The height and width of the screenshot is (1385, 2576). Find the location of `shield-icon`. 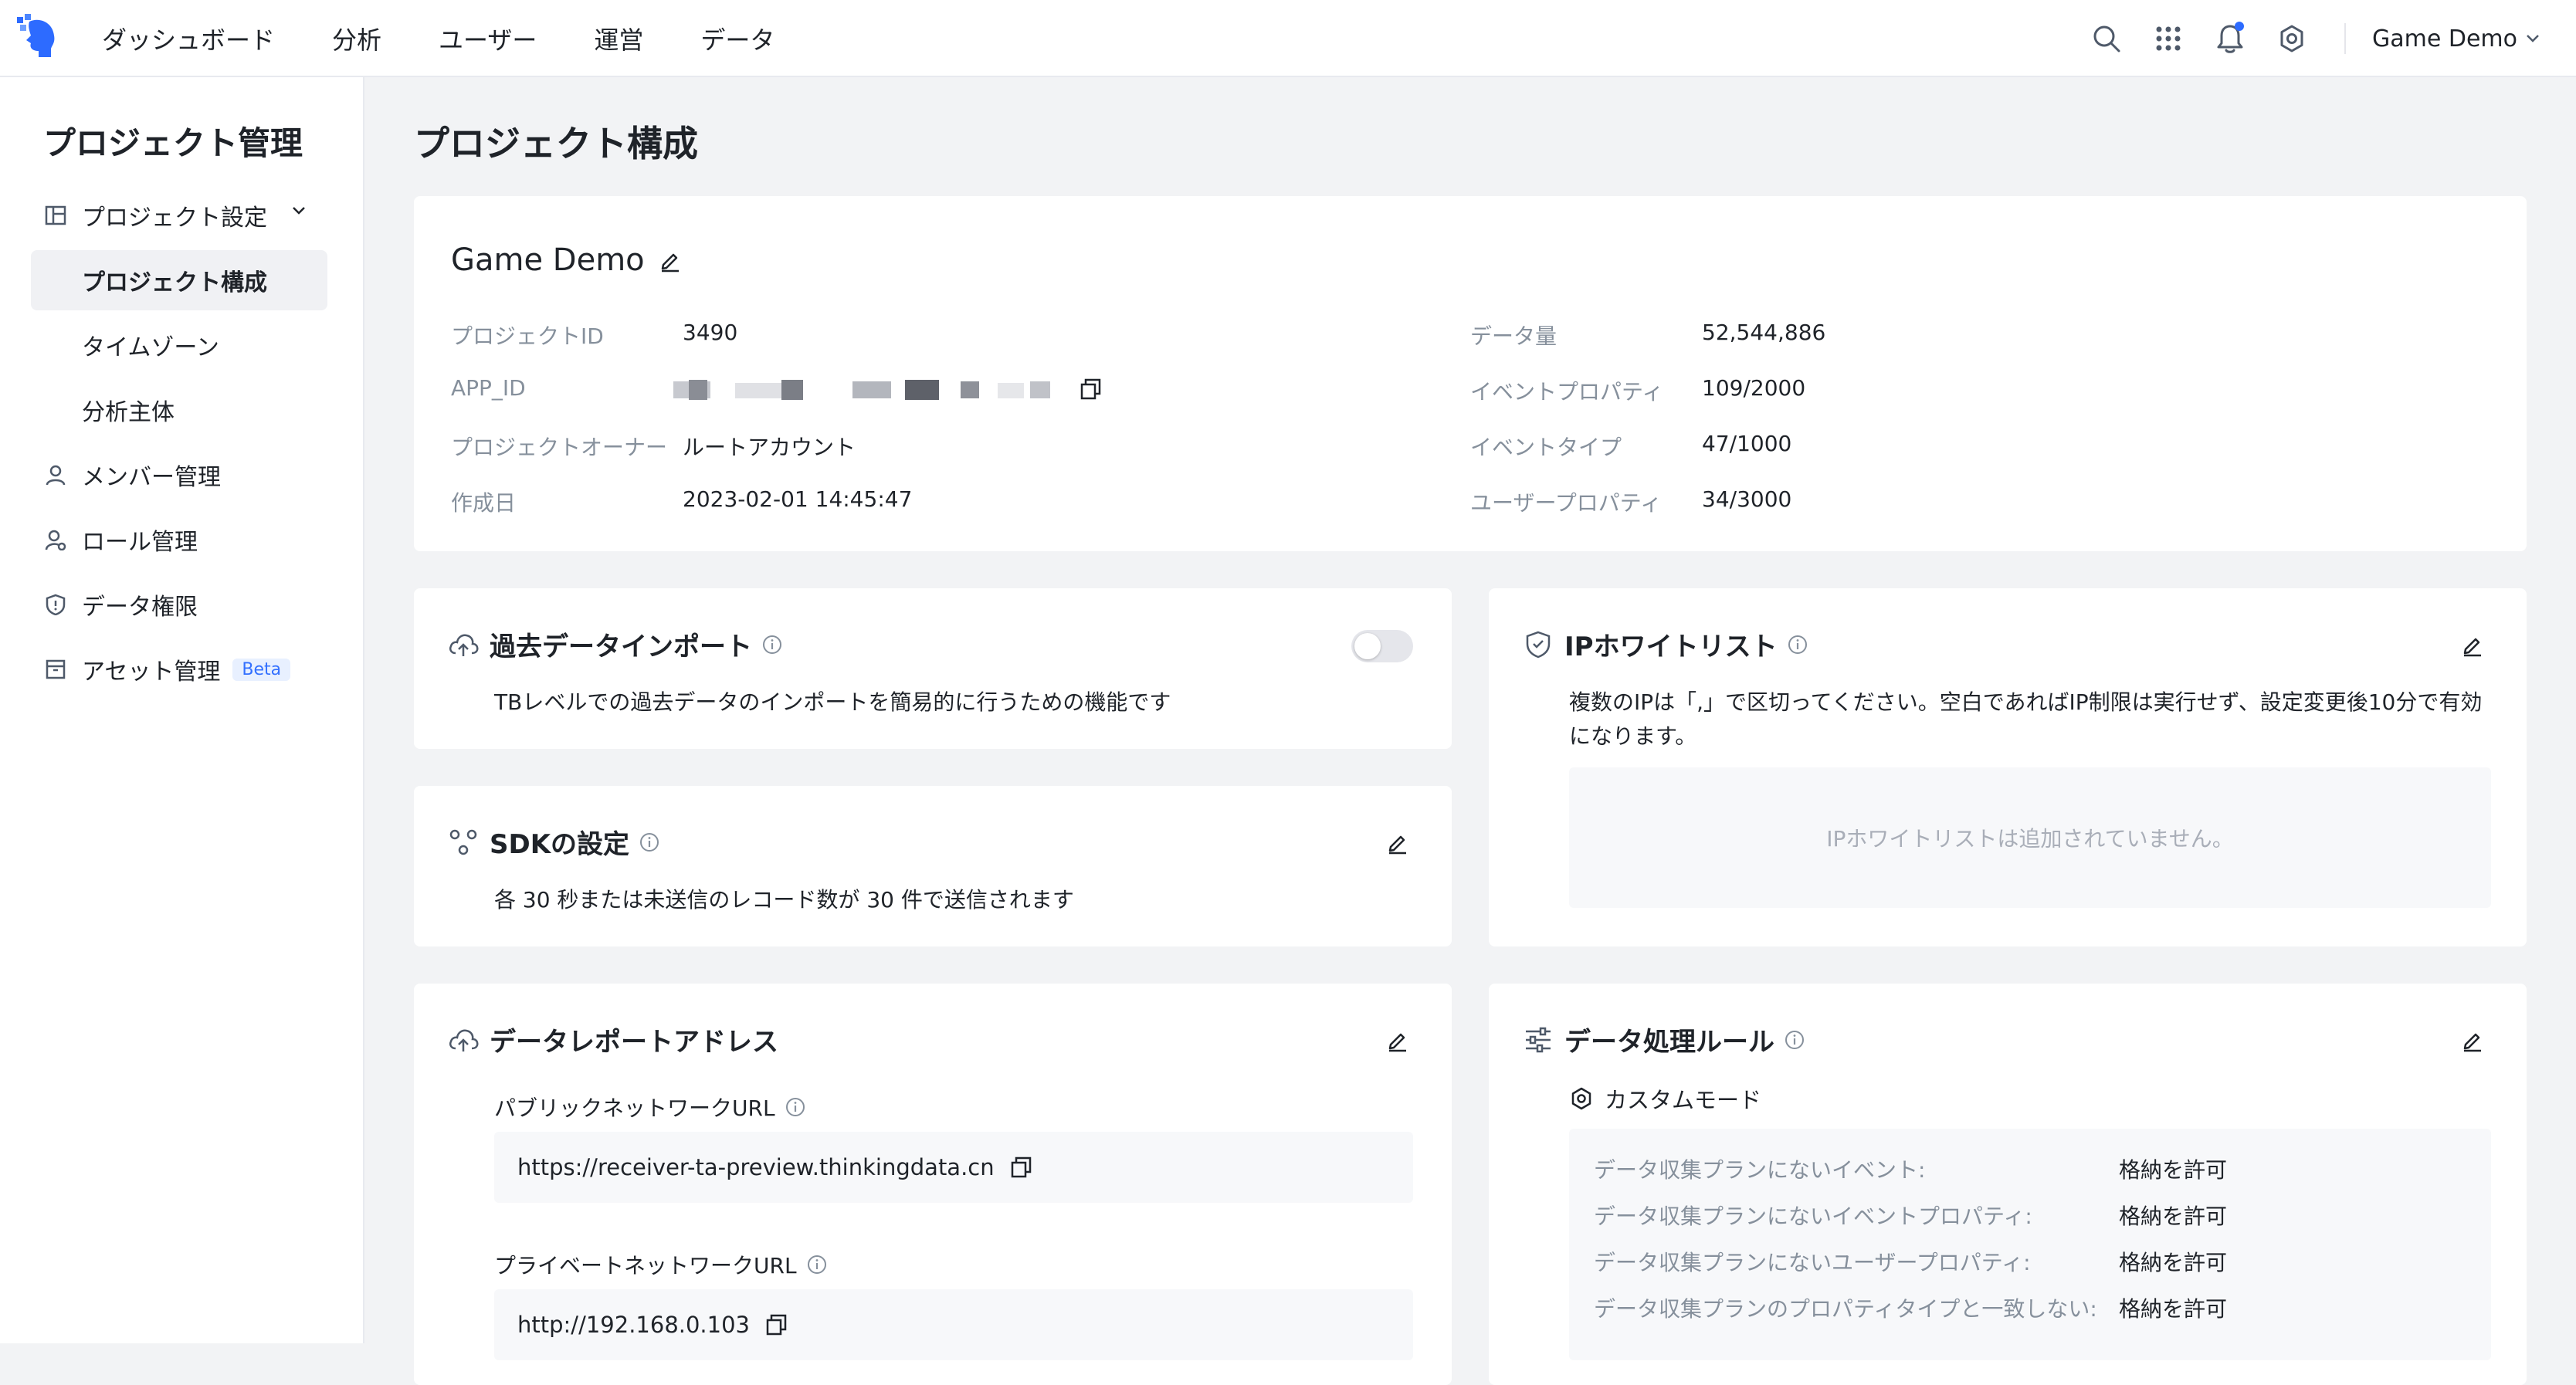

shield-icon is located at coordinates (55, 604).